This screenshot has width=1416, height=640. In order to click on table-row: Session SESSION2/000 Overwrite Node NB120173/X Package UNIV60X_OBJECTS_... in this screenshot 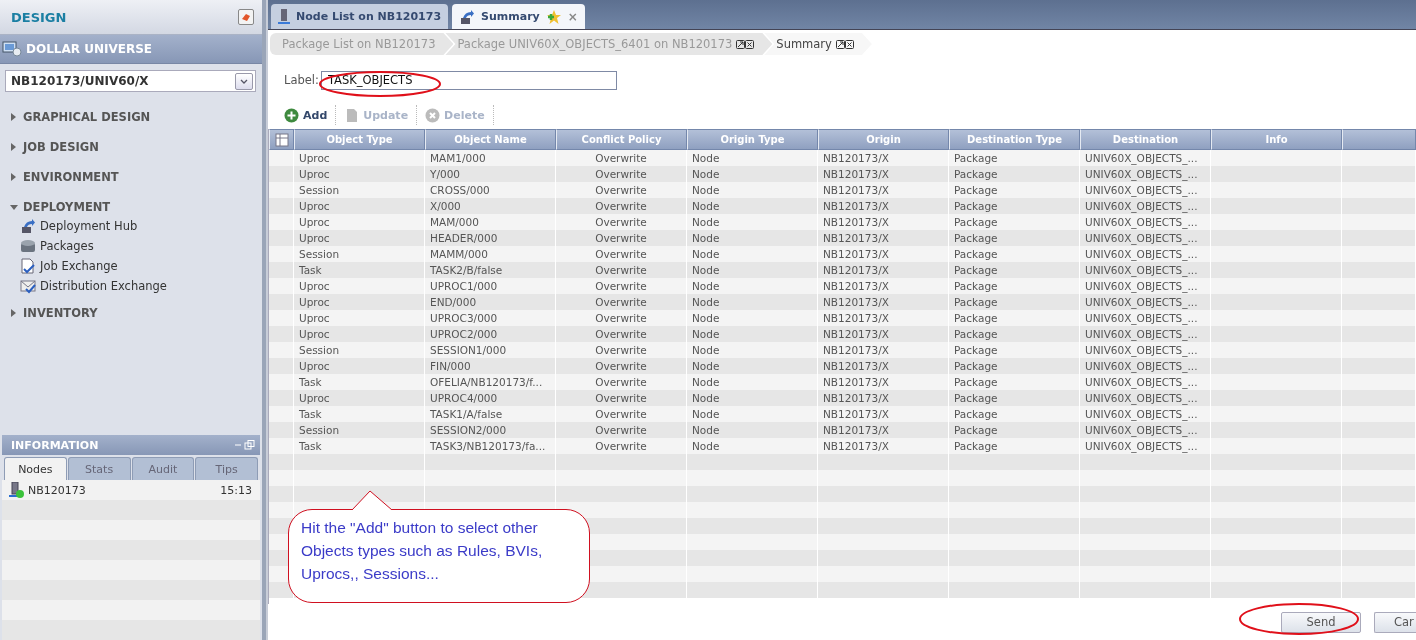, I will do `click(842, 430)`.